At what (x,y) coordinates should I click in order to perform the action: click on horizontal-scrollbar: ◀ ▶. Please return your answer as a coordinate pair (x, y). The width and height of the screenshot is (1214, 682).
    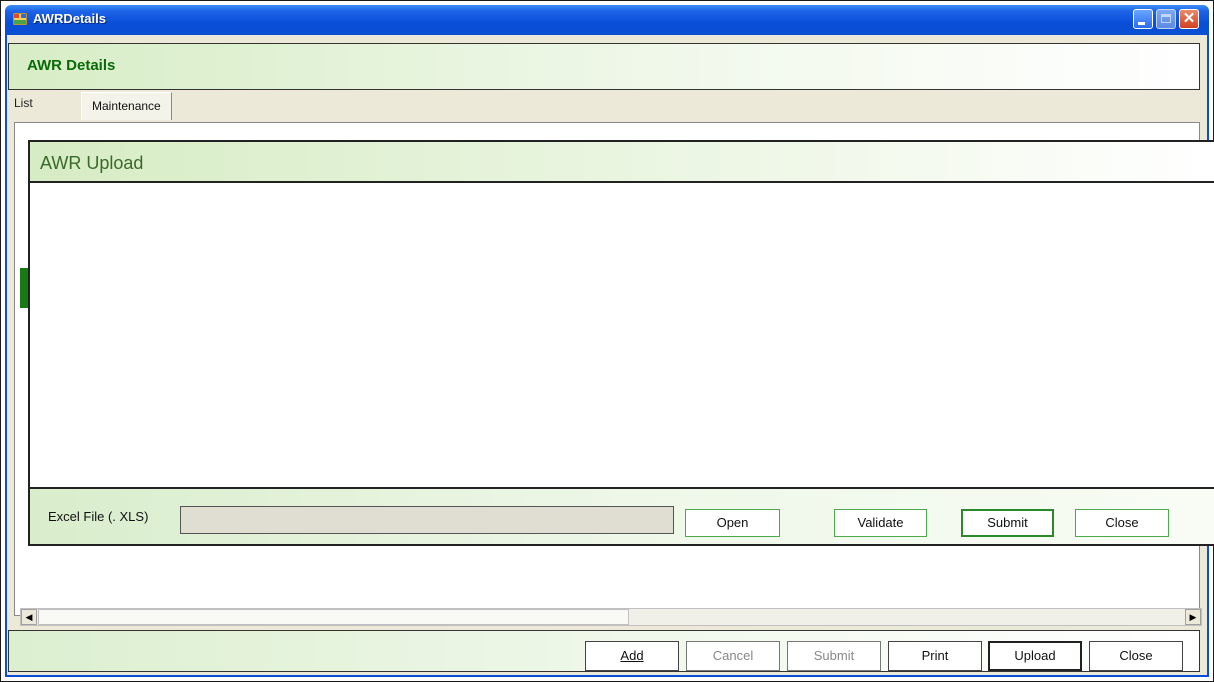
    Looking at the image, I should click on (611, 617).